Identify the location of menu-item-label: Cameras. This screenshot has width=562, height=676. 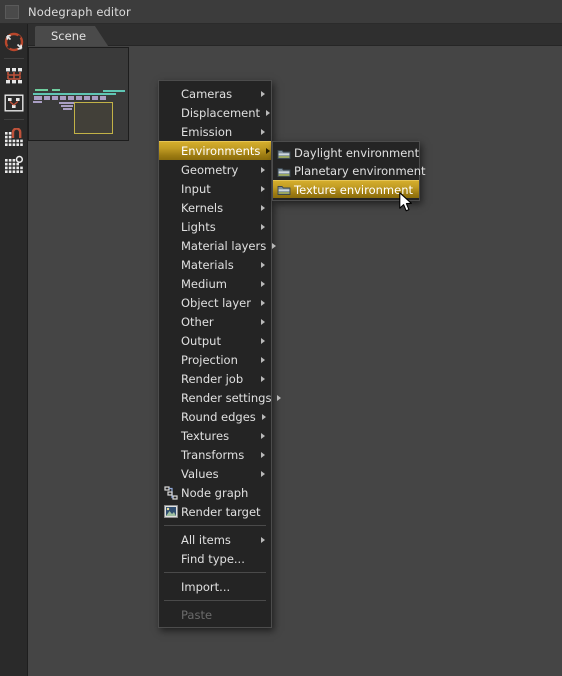
(207, 93).